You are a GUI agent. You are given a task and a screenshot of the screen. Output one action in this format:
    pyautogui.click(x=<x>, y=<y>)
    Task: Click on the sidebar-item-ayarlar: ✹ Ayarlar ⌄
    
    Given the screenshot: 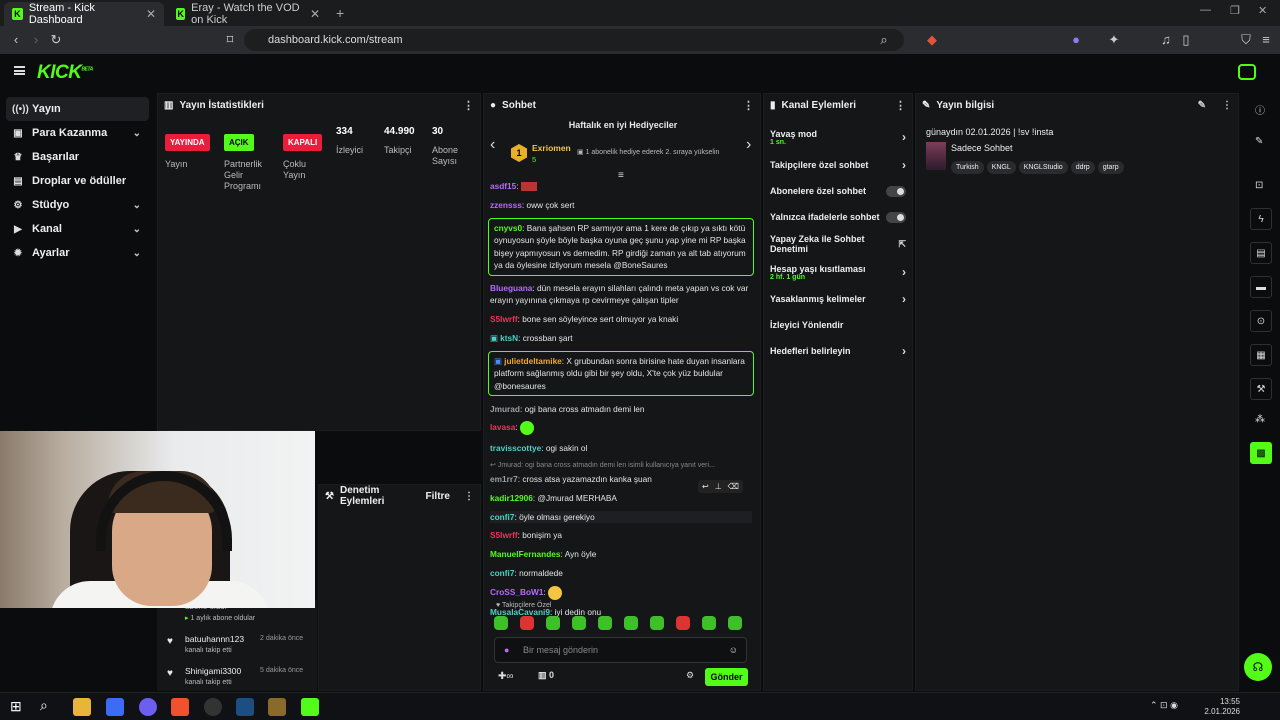 What is the action you would take?
    pyautogui.click(x=77, y=253)
    